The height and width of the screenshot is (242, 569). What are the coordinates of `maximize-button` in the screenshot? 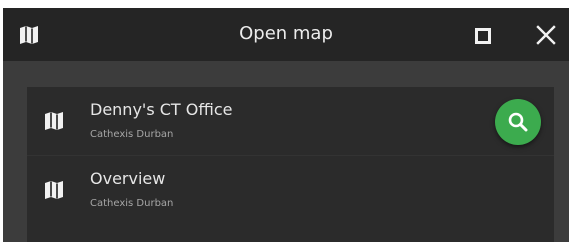 It's located at (482, 36).